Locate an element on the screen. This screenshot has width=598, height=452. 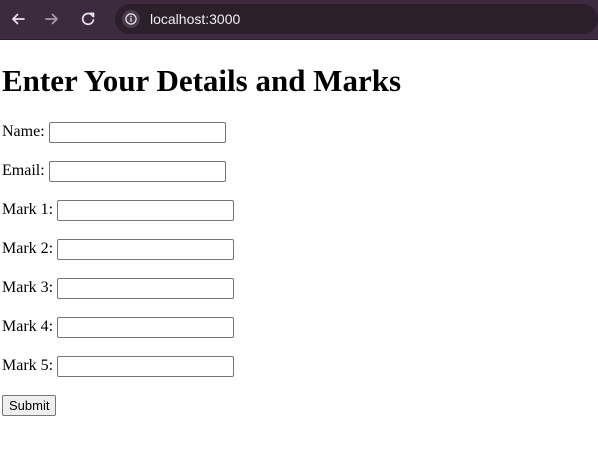
mark-1-row: Mark 1: is located at coordinates (118, 210).